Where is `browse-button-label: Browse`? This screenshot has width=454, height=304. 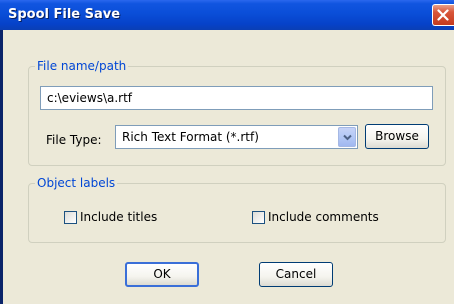
browse-button-label: Browse is located at coordinates (397, 136).